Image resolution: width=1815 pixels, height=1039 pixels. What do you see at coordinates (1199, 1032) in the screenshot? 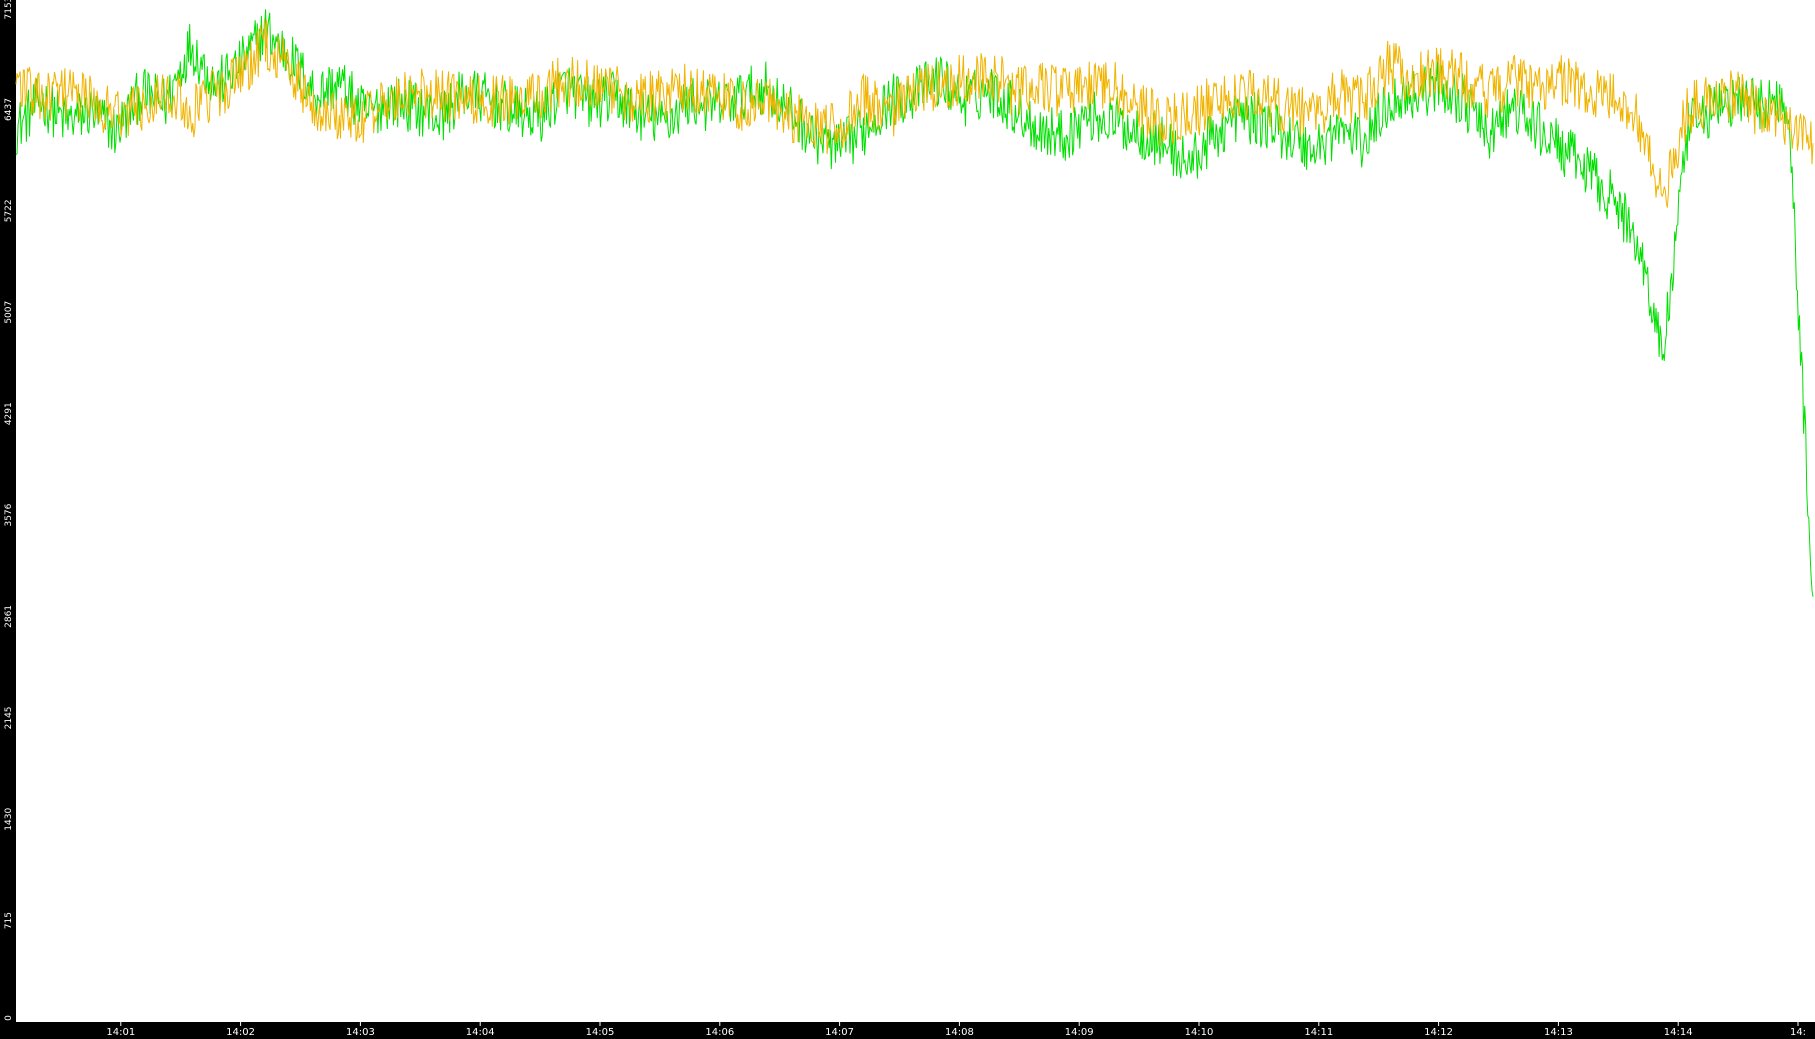
I see `x-tick-label: 14:10` at bounding box center [1199, 1032].